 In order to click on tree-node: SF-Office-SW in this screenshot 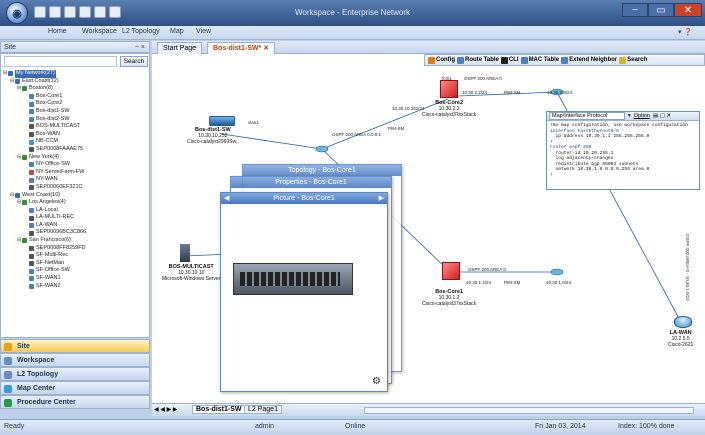, I will do `click(76, 271)`.